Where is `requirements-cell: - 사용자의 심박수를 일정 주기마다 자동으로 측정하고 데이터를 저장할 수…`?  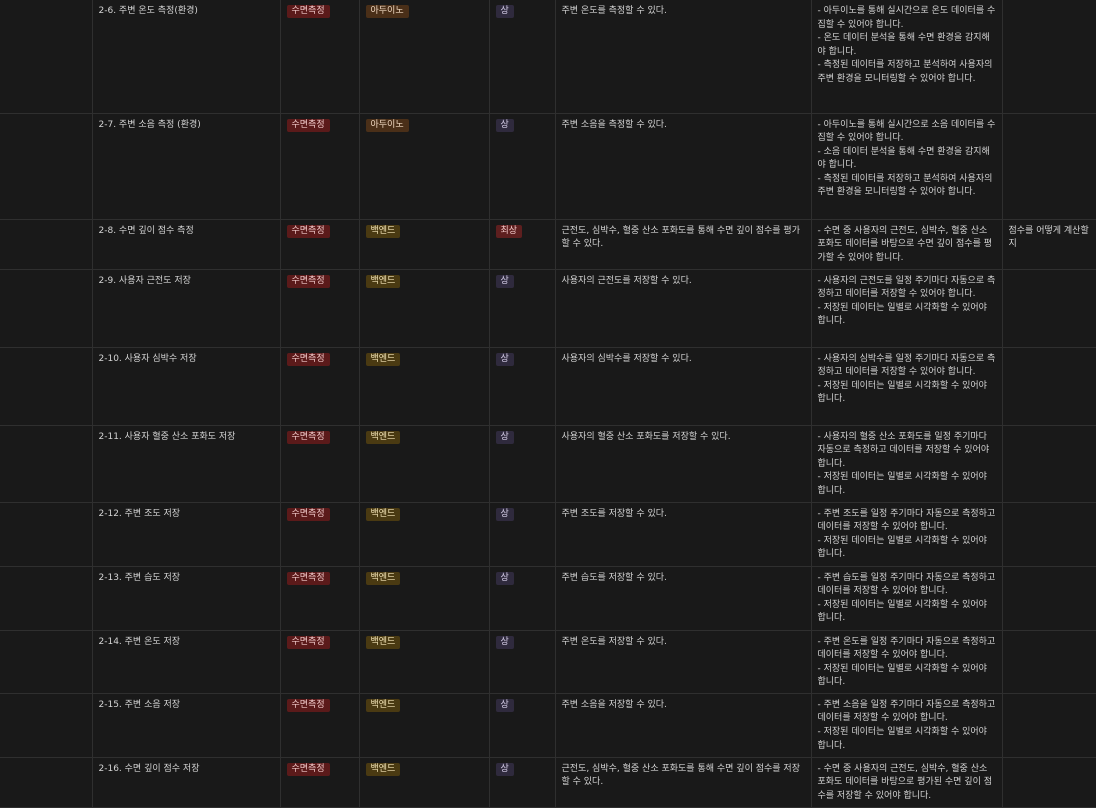
requirements-cell: - 사용자의 심박수를 일정 주기마다 자동으로 측정하고 데이터를 저장할 수… is located at coordinates (907, 386).